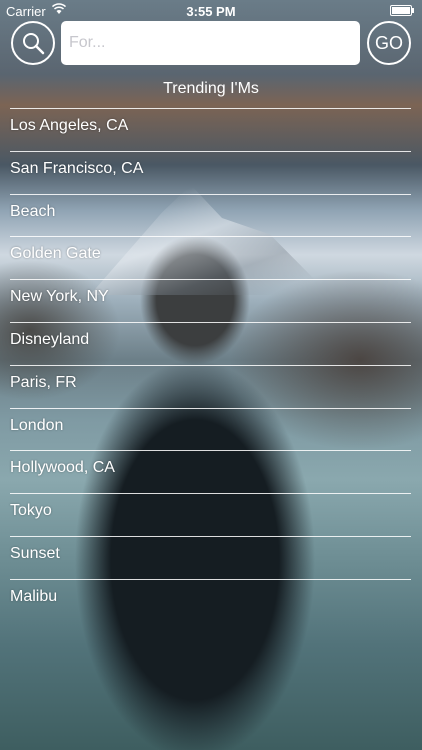  Describe the element at coordinates (210, 600) in the screenshot. I see `trending-item: Malibu` at that location.